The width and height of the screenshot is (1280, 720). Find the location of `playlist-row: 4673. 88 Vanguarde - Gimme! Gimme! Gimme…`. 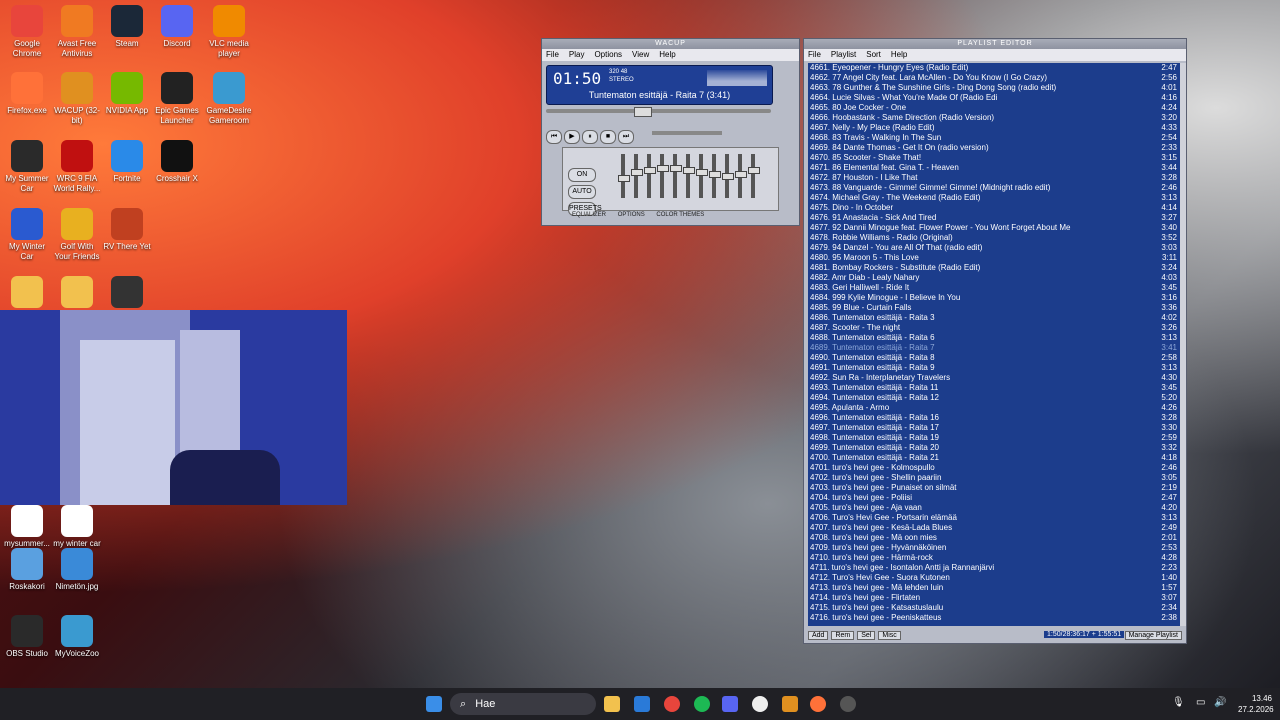

playlist-row: 4673. 88 Vanguarde - Gimme! Gimme! Gimme… is located at coordinates (994, 188).